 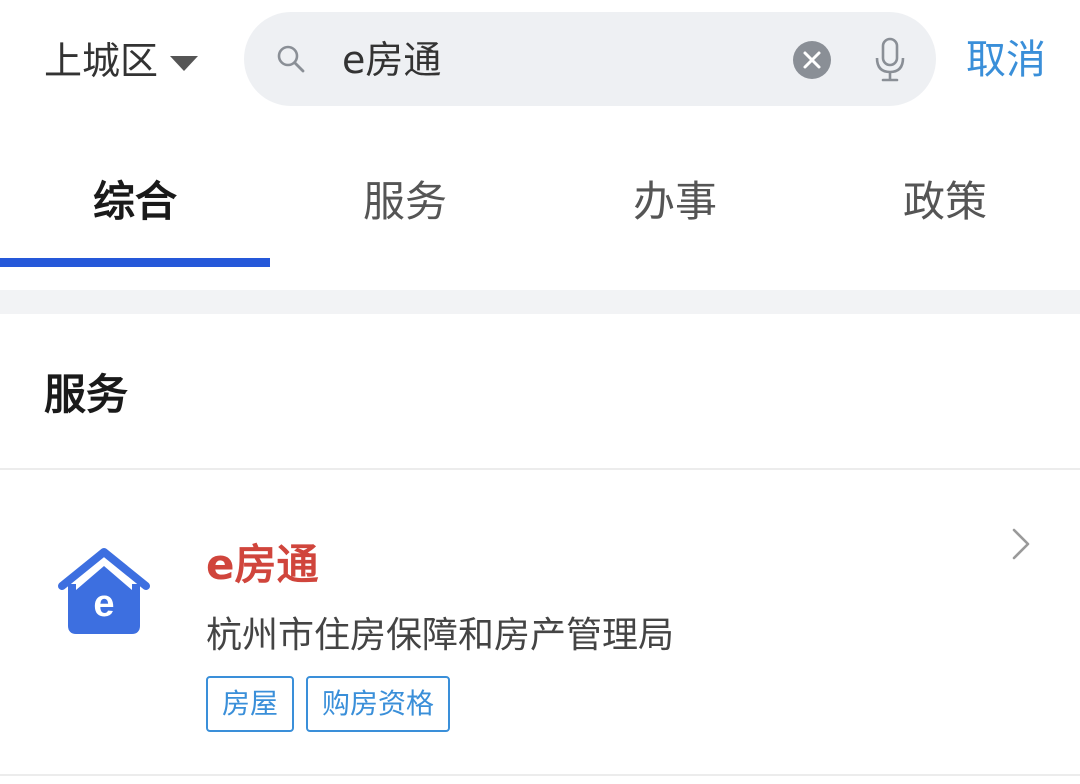 I want to click on caret-down-icon, so click(x=184, y=63).